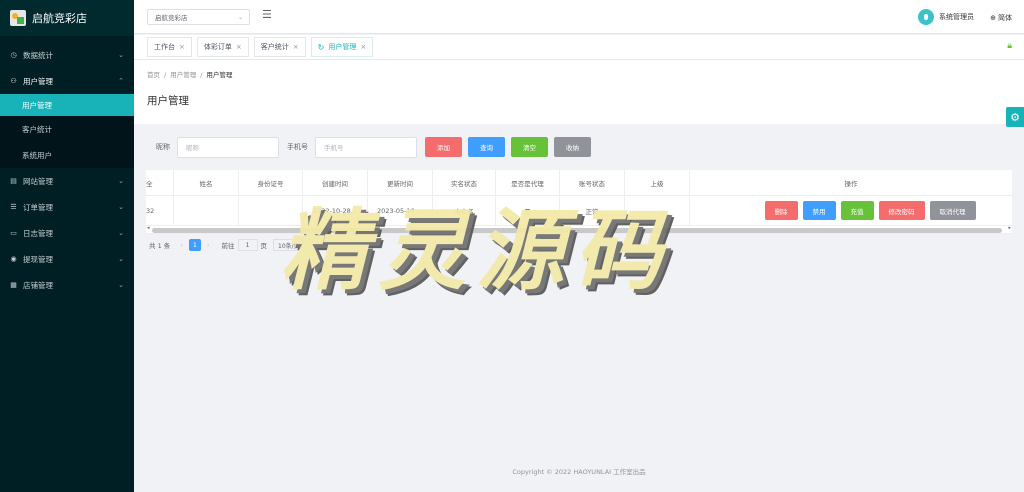 The image size is (1024, 492). What do you see at coordinates (67, 155) in the screenshot?
I see `sidebar-subitem-system-users: 系统用户` at bounding box center [67, 155].